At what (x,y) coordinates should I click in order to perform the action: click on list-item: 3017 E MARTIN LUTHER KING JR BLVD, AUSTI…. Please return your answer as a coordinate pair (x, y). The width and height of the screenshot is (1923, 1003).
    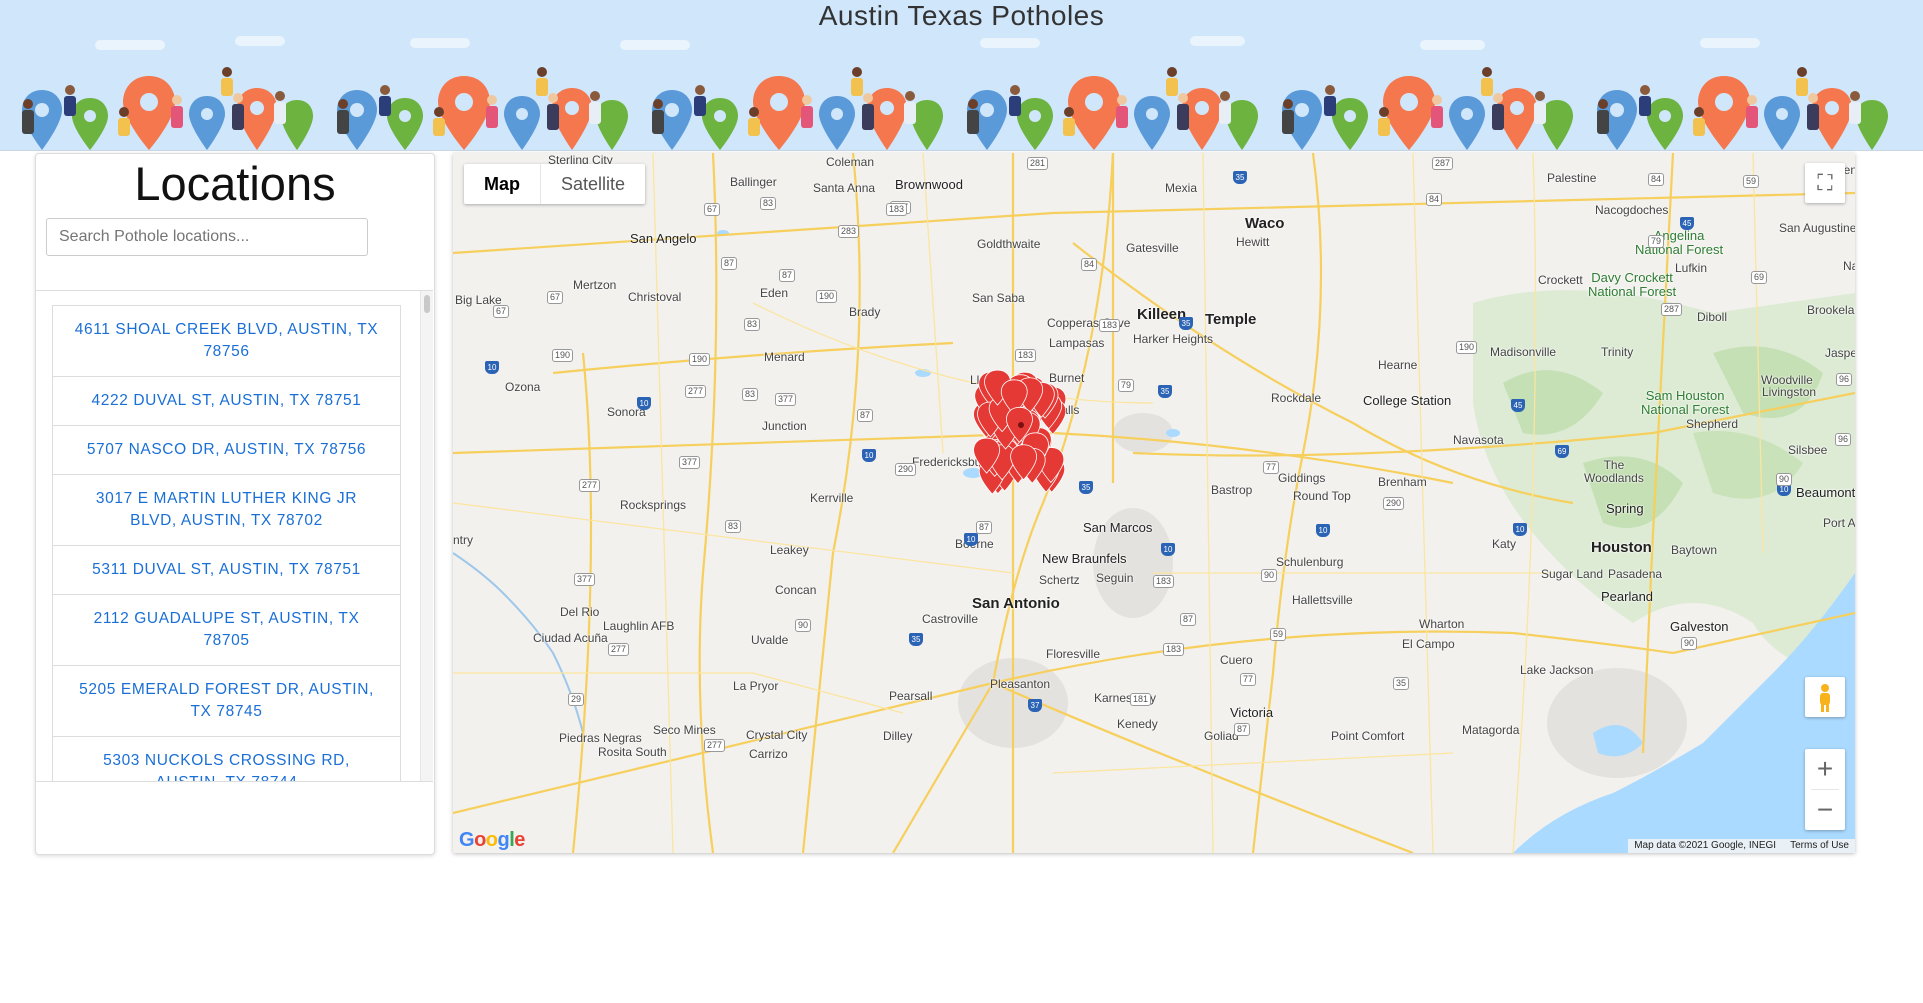
    Looking at the image, I should click on (226, 510).